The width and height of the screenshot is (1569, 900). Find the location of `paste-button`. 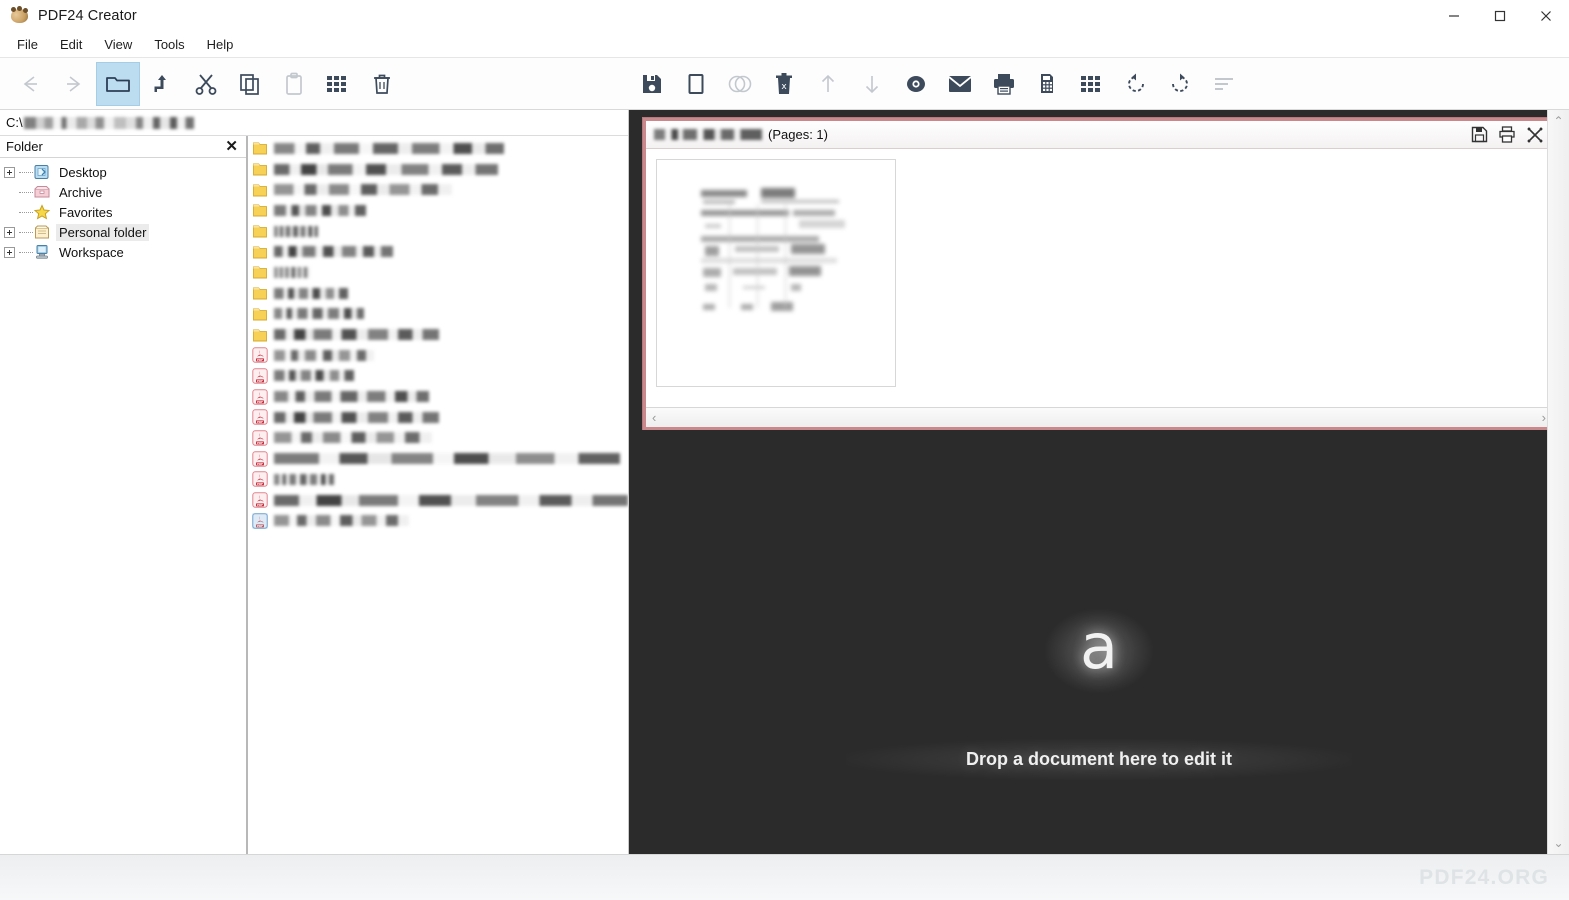

paste-button is located at coordinates (294, 84).